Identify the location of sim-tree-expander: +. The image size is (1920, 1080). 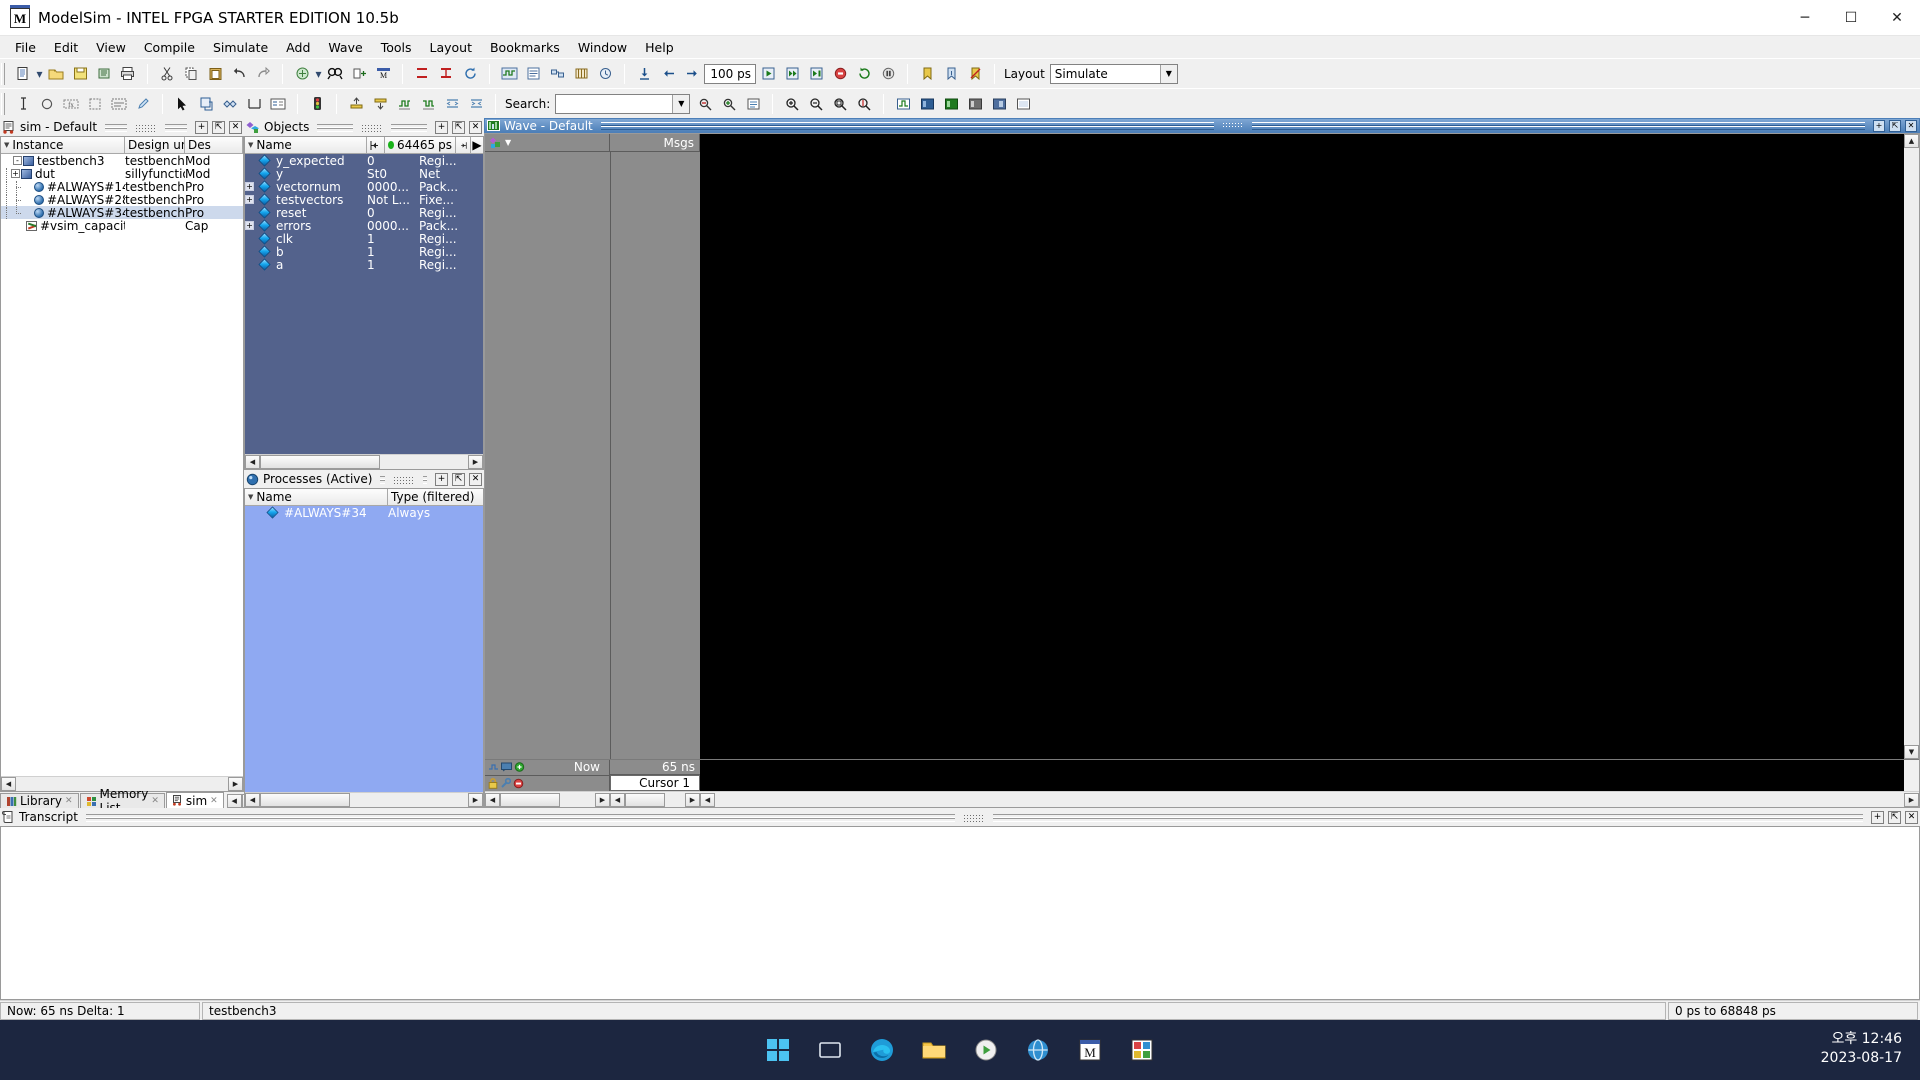
(15, 173).